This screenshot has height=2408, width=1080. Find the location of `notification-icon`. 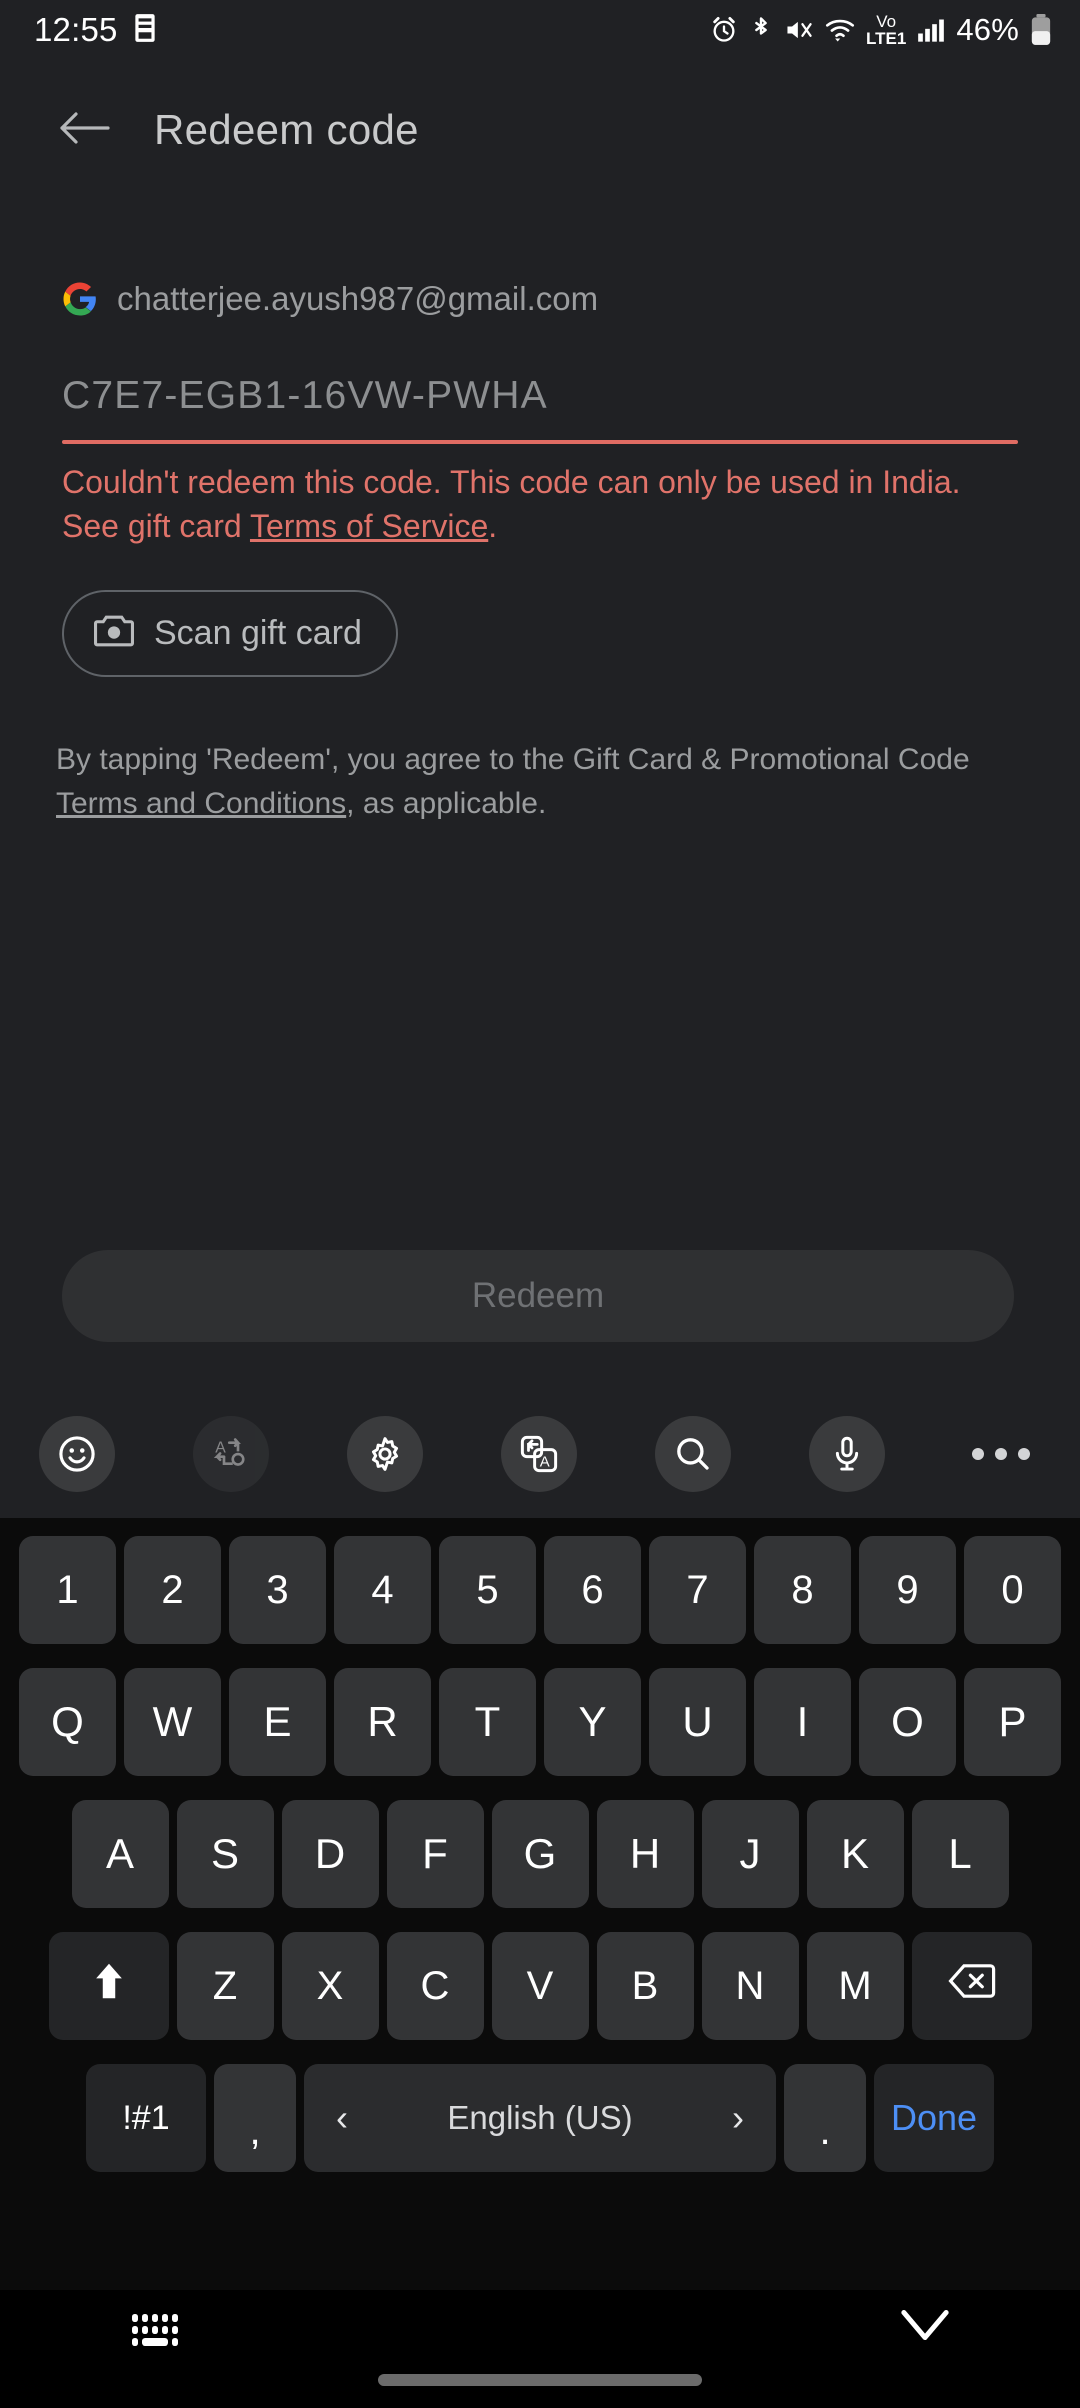

notification-icon is located at coordinates (145, 30).